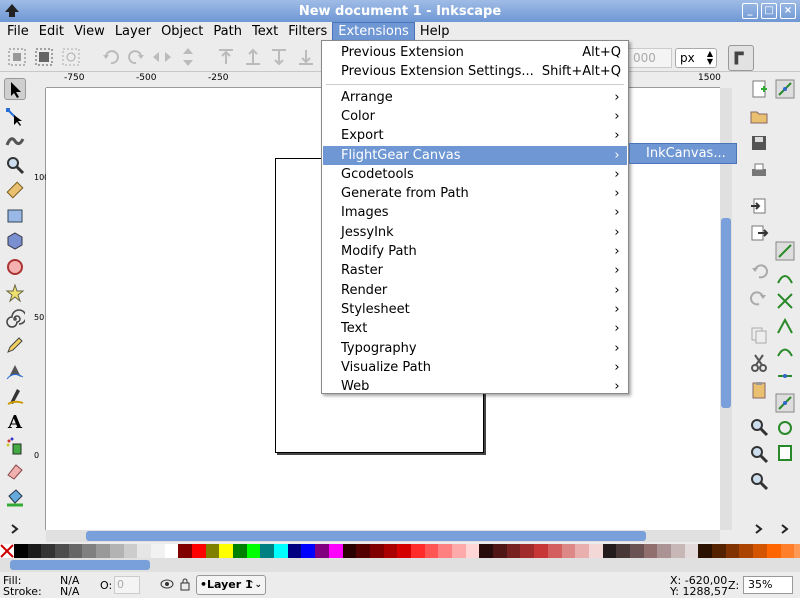  I want to click on vertical-ruler: 100 50 0, so click(40, 309).